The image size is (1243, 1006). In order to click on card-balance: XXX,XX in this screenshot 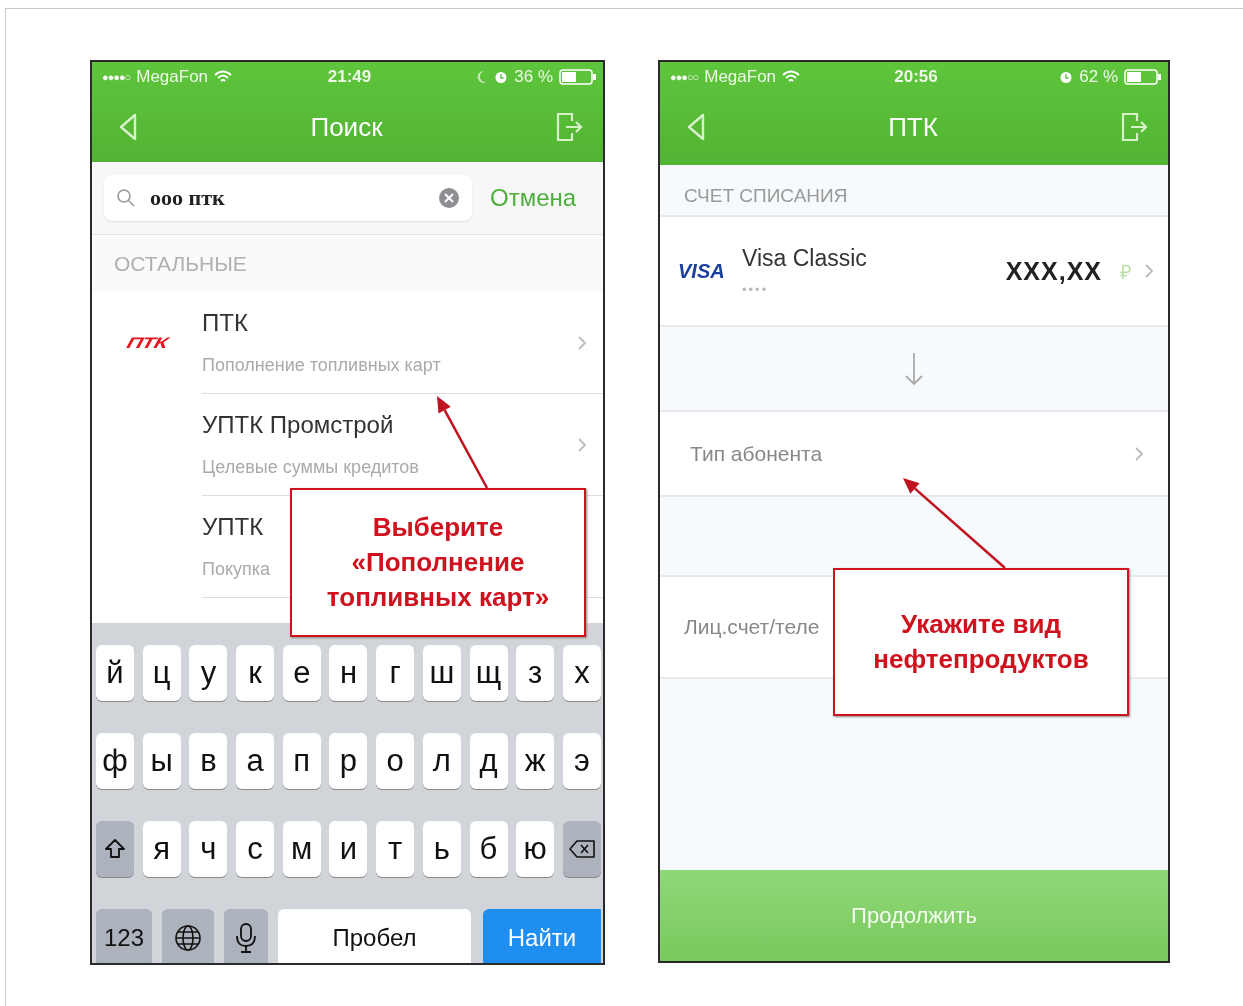, I will do `click(1053, 271)`.